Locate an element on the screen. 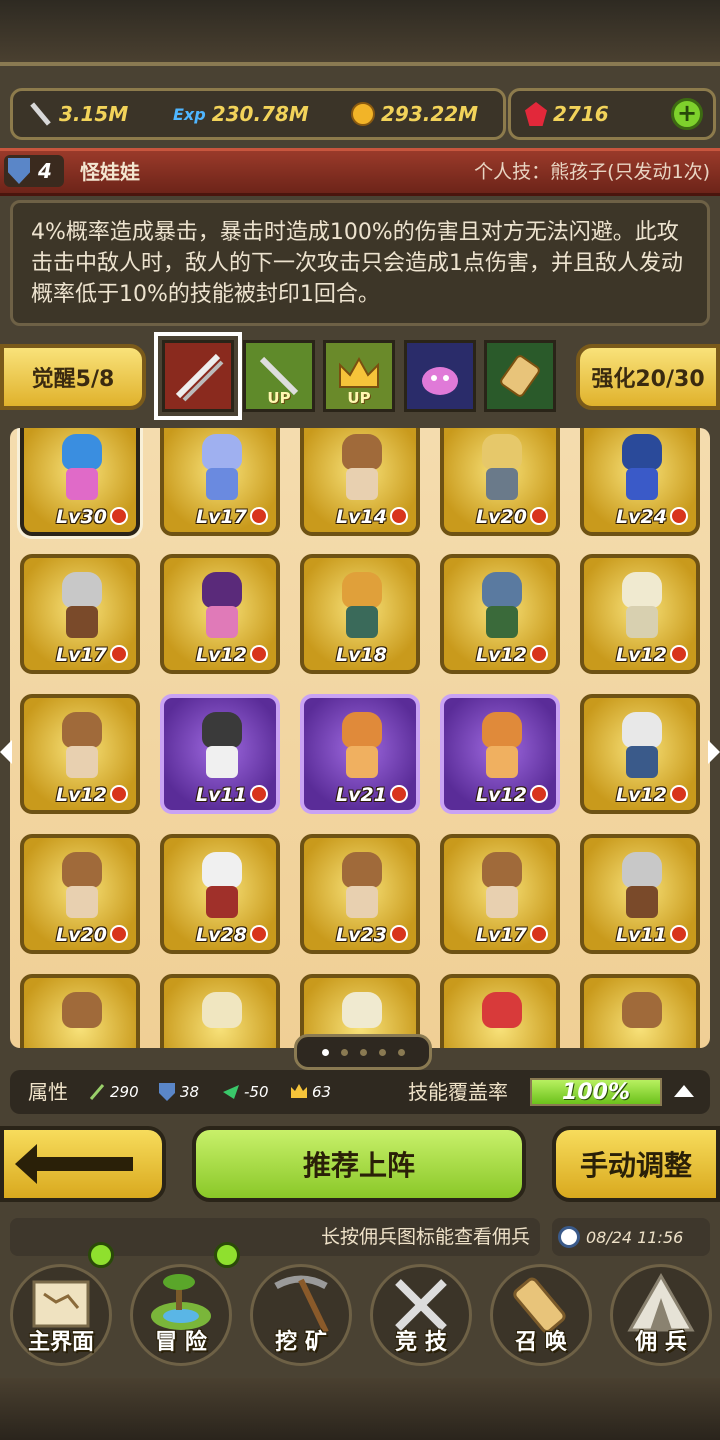 This screenshot has width=720, height=1440. add-gems-button: + is located at coordinates (687, 114).